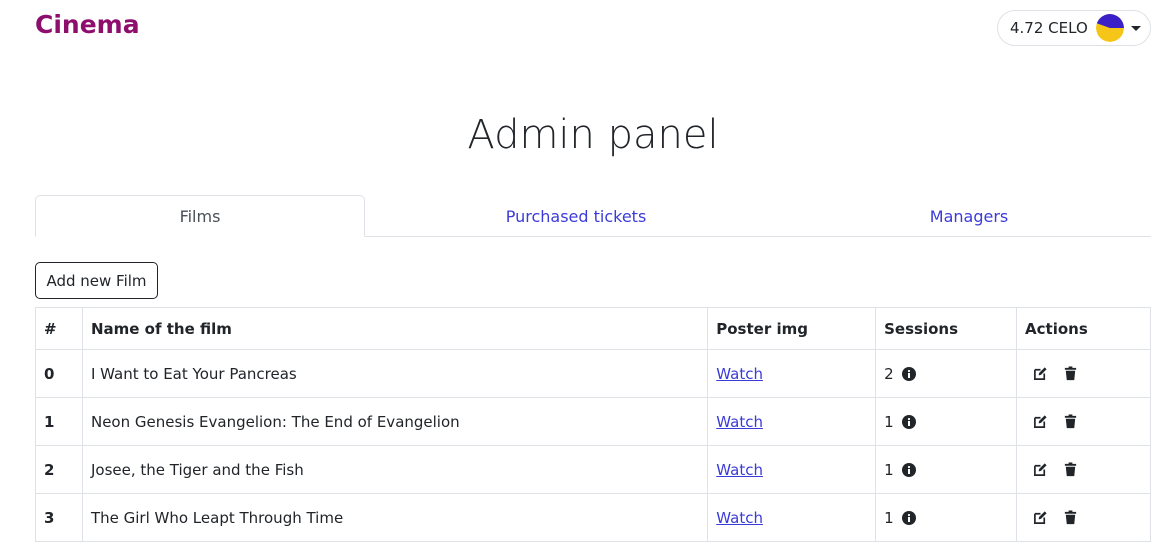  I want to click on film-name: Josee, the Tiger and the Fish, so click(395, 469).